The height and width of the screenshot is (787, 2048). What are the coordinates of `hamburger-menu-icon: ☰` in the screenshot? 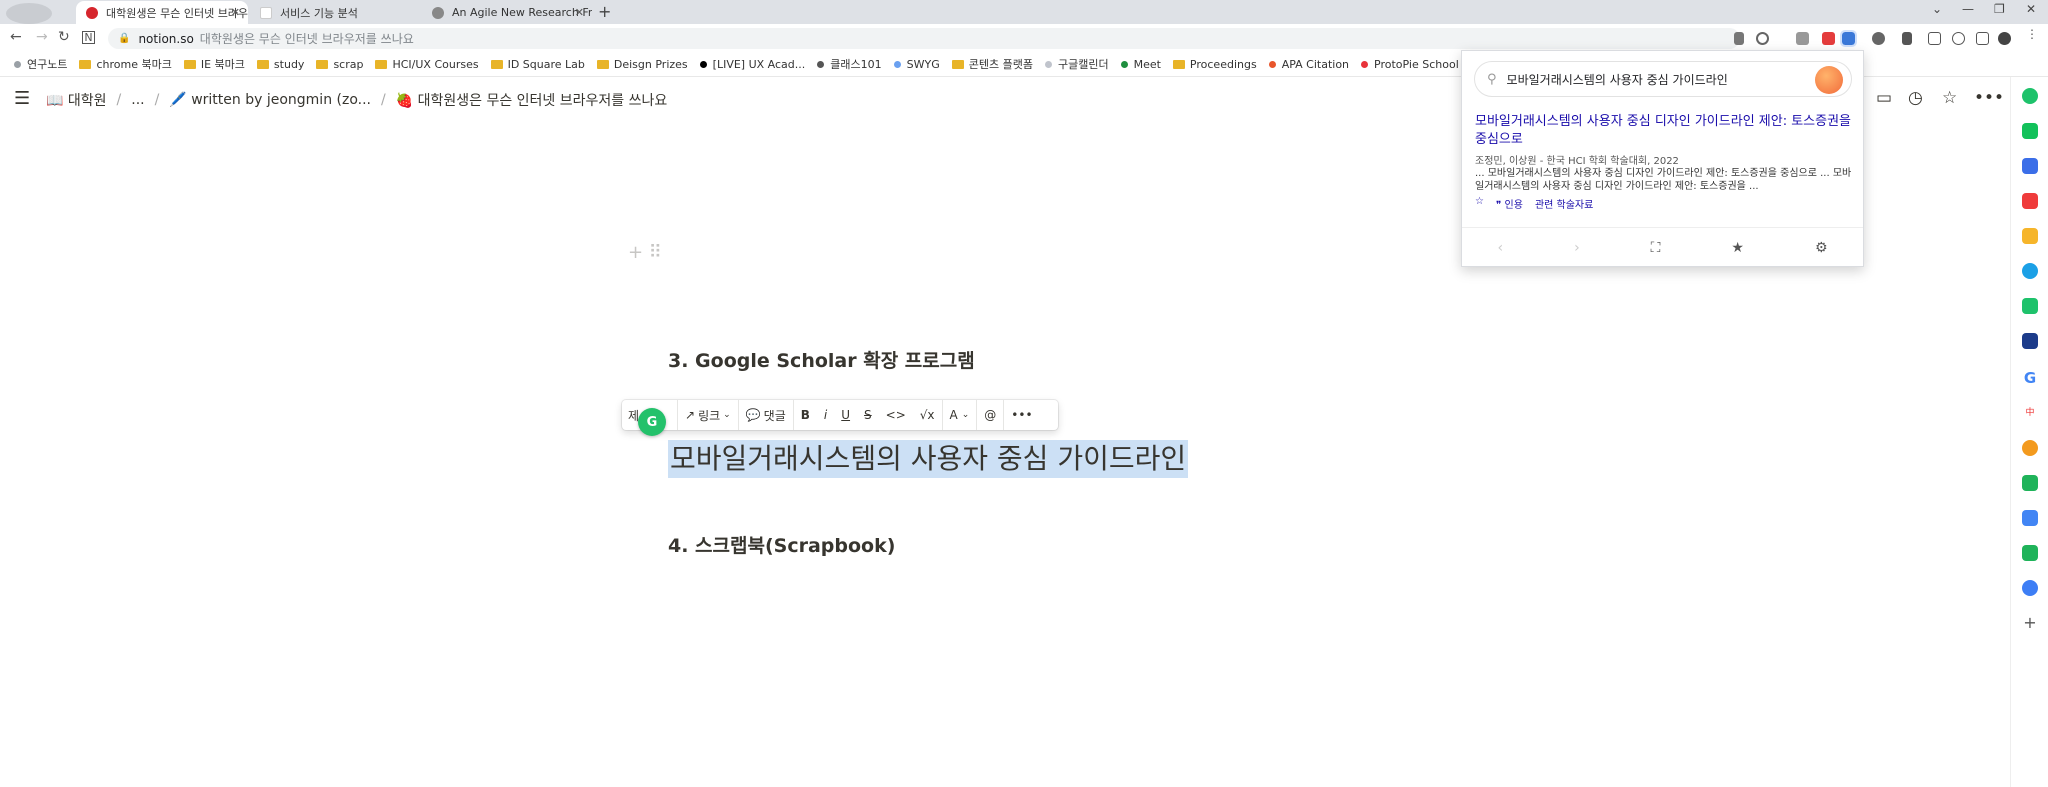 It's located at (22, 98).